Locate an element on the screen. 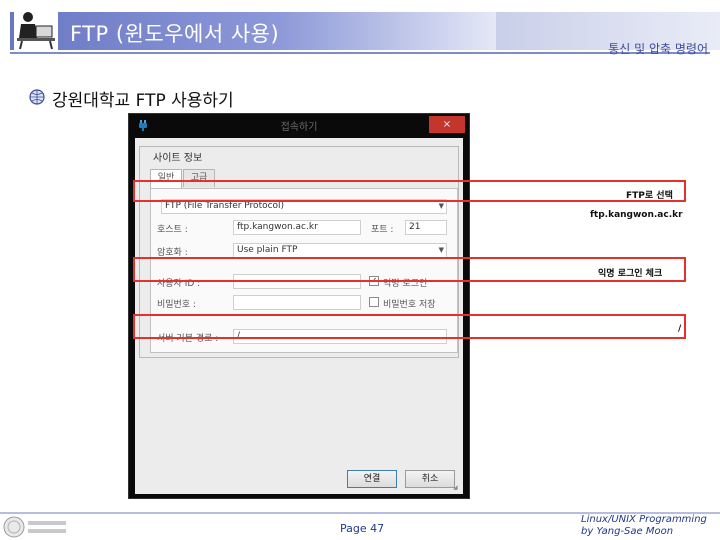 Image resolution: width=720 pixels, height=540 pixels. dir-note: / is located at coordinates (680, 329).